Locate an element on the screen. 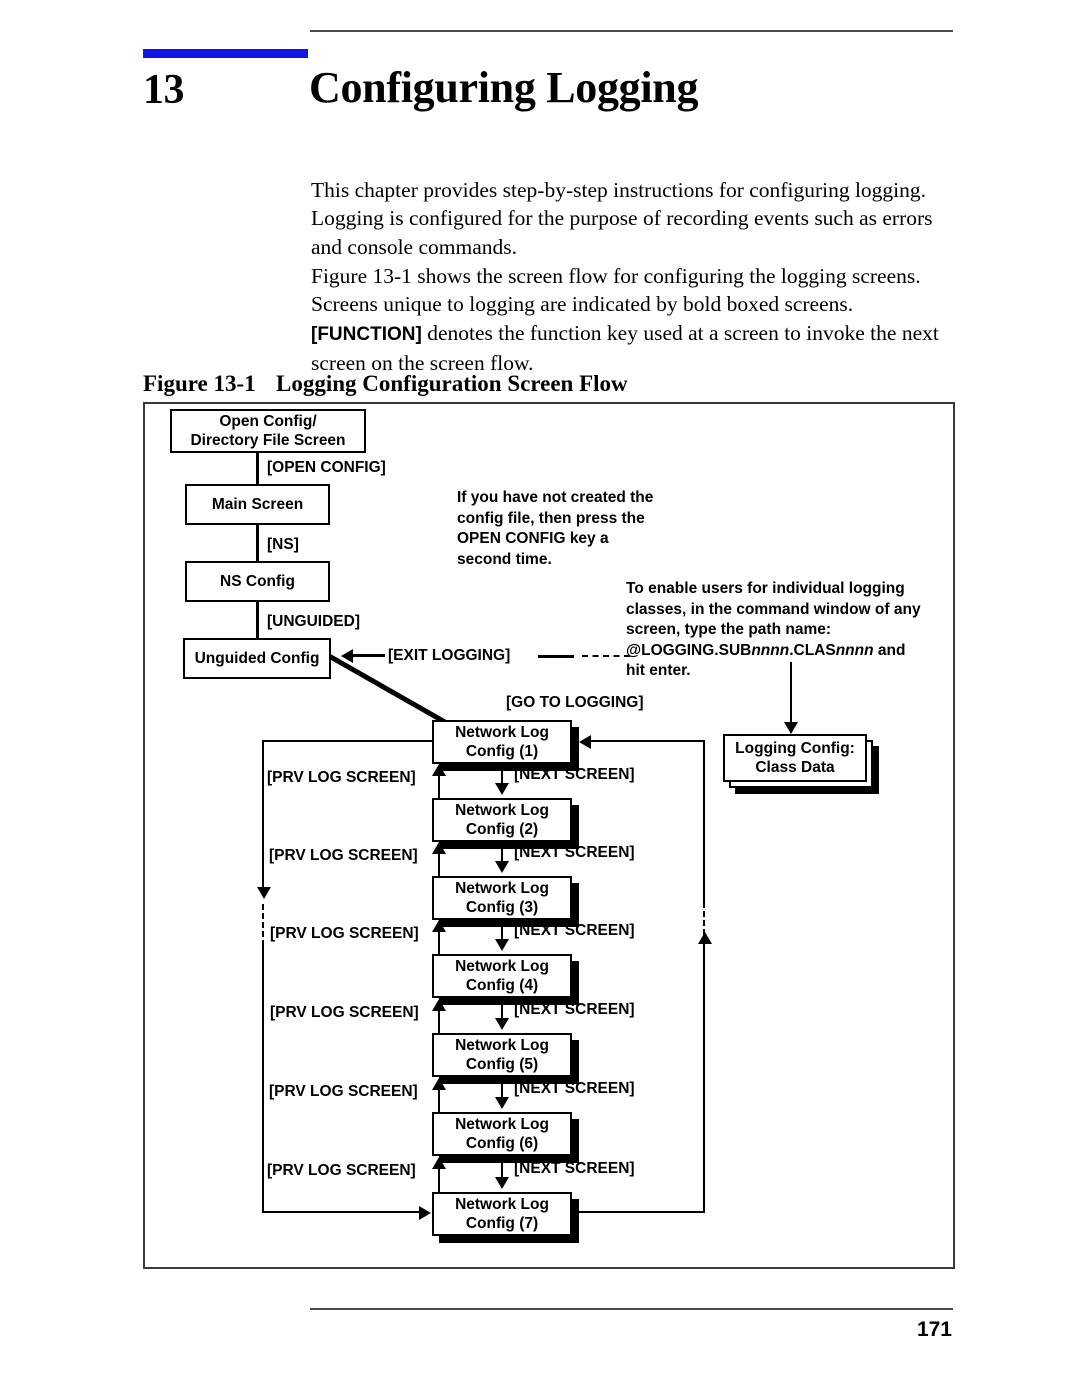 This screenshot has height=1397, width=1080. note1-line-3: OPEN CONFIG key a is located at coordinates (533, 538).